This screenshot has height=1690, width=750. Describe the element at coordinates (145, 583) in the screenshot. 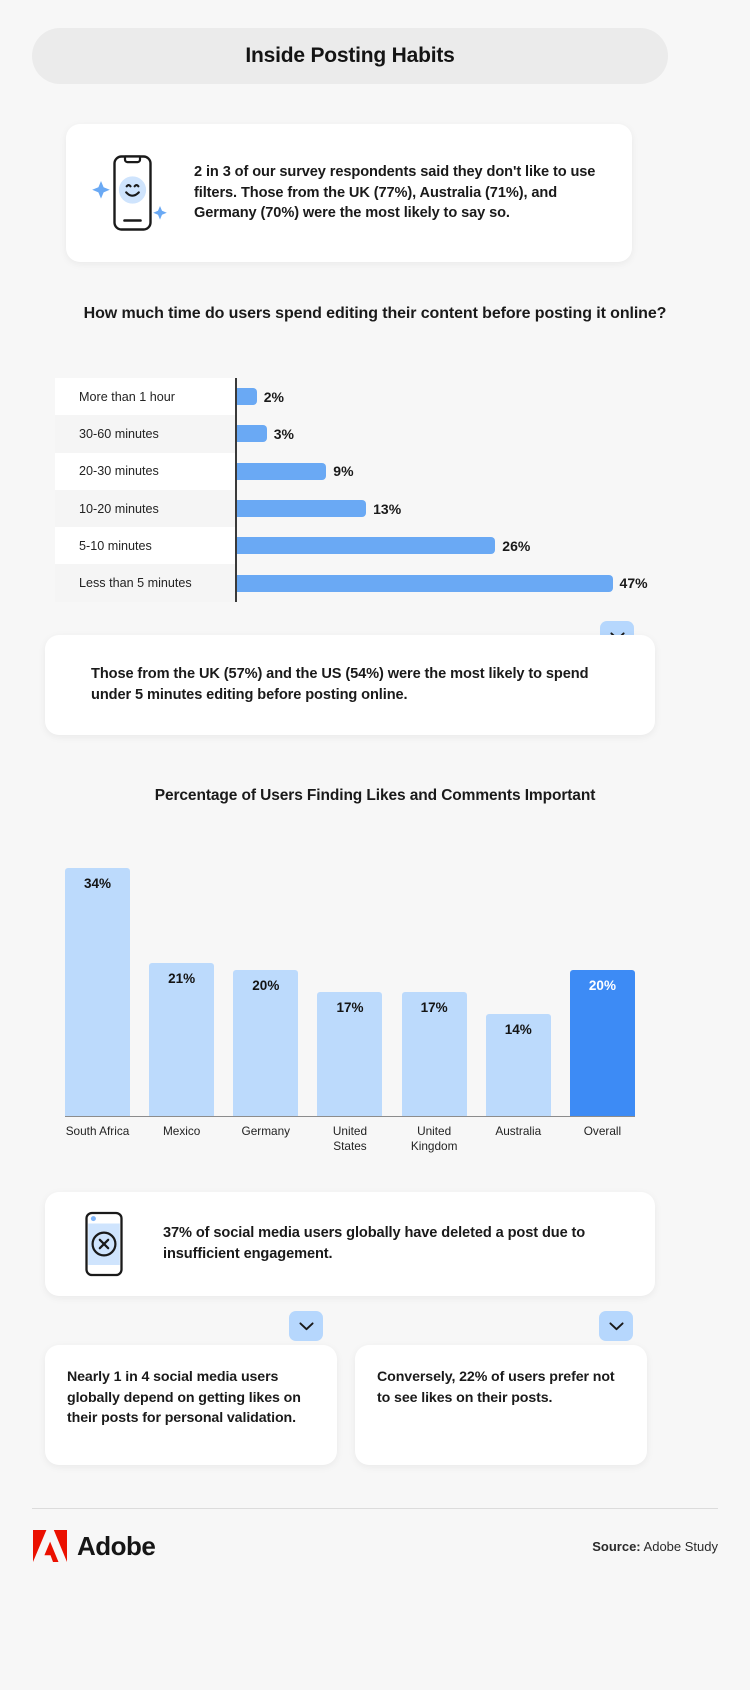

I see `hbar-category-label: Less than 5 minutes` at that location.